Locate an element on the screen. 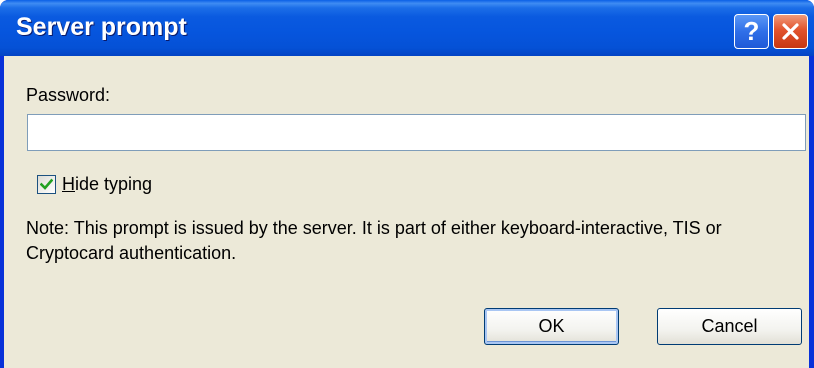  password-input is located at coordinates (416, 132).